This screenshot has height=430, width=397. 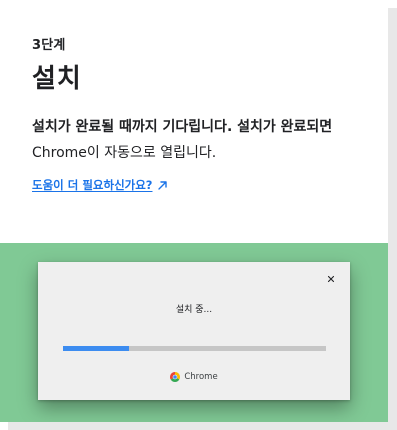 What do you see at coordinates (59, 153) in the screenshot?
I see `description-app-name: Chrome` at bounding box center [59, 153].